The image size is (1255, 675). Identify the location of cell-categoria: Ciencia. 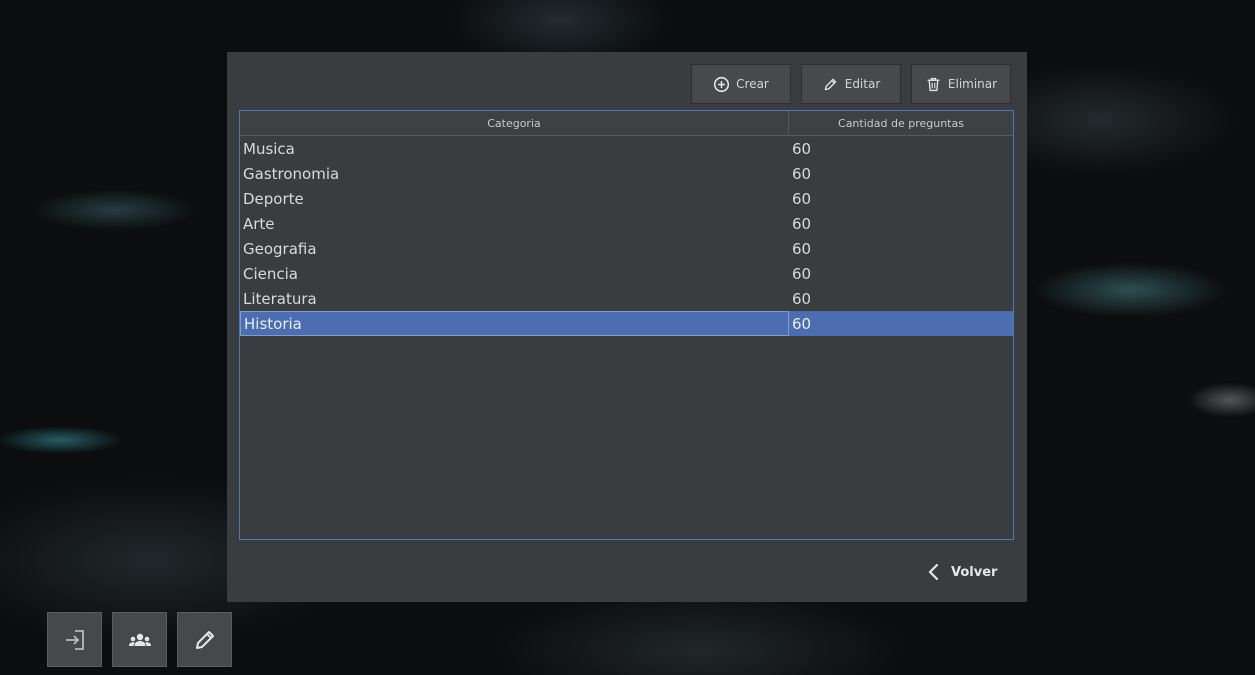
(270, 273).